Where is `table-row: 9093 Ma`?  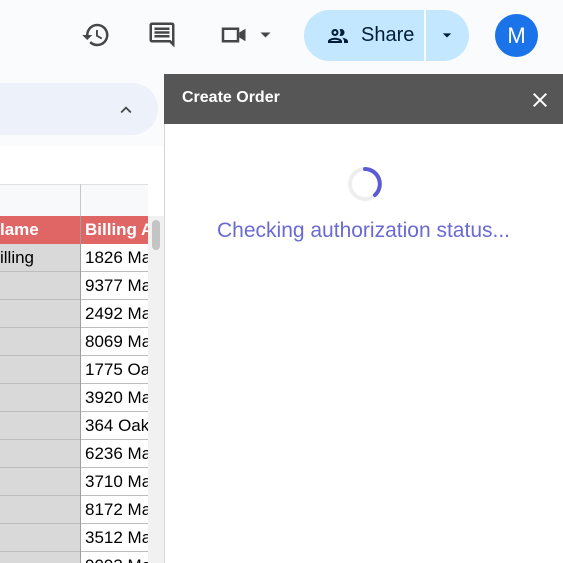 table-row: 9093 Ma is located at coordinates (74, 557).